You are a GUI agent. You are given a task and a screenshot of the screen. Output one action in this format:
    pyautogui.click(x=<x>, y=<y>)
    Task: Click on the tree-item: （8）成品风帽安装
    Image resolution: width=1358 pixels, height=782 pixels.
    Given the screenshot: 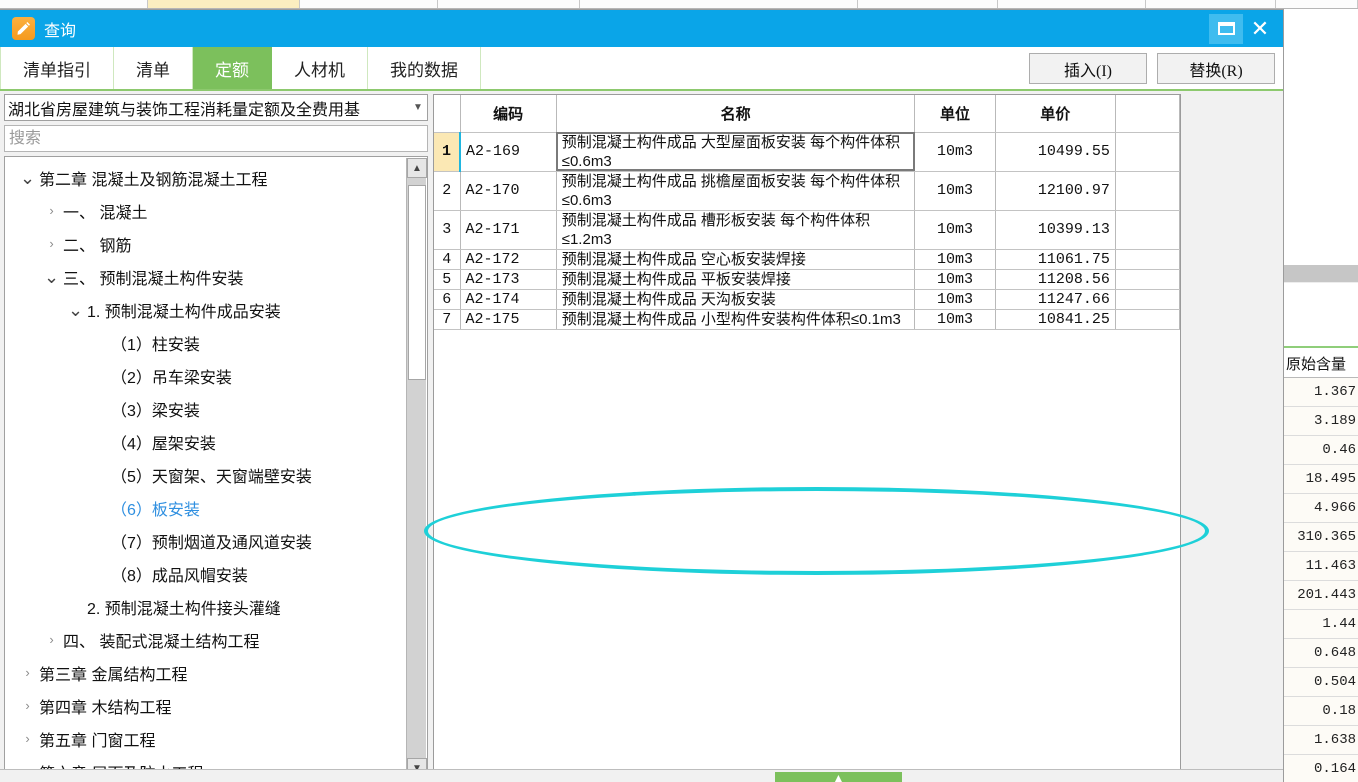 What is the action you would take?
    pyautogui.click(x=205, y=573)
    